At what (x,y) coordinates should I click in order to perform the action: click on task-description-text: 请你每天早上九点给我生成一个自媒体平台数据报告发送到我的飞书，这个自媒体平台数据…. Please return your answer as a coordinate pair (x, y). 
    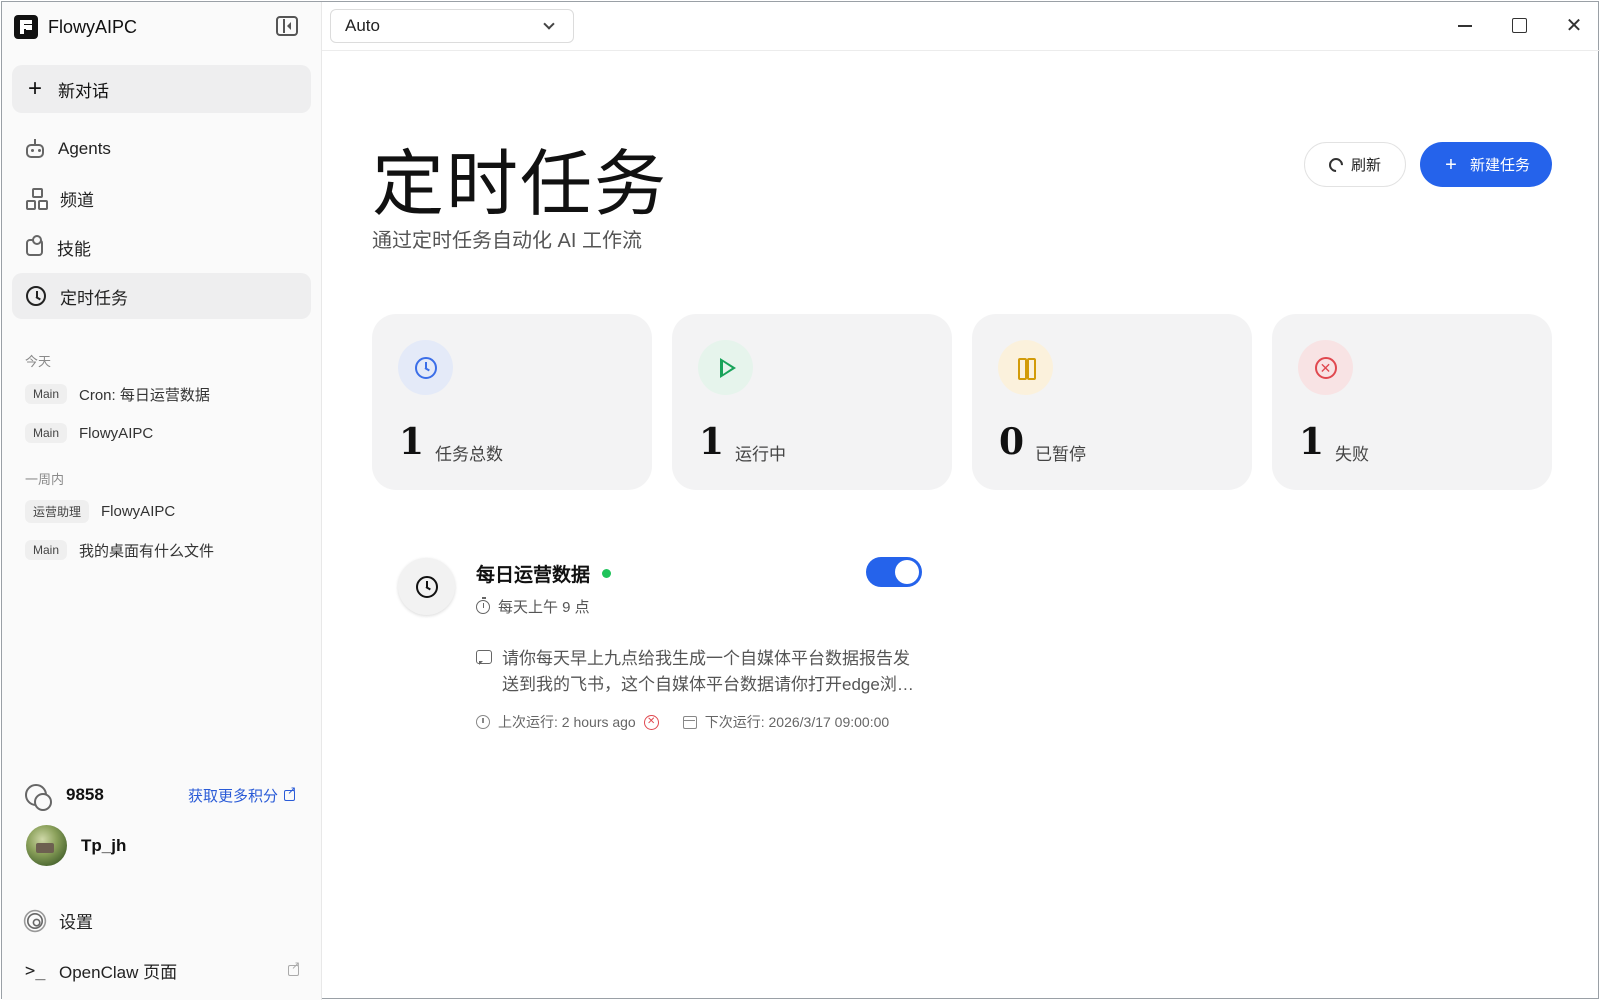
    Looking at the image, I should click on (708, 671).